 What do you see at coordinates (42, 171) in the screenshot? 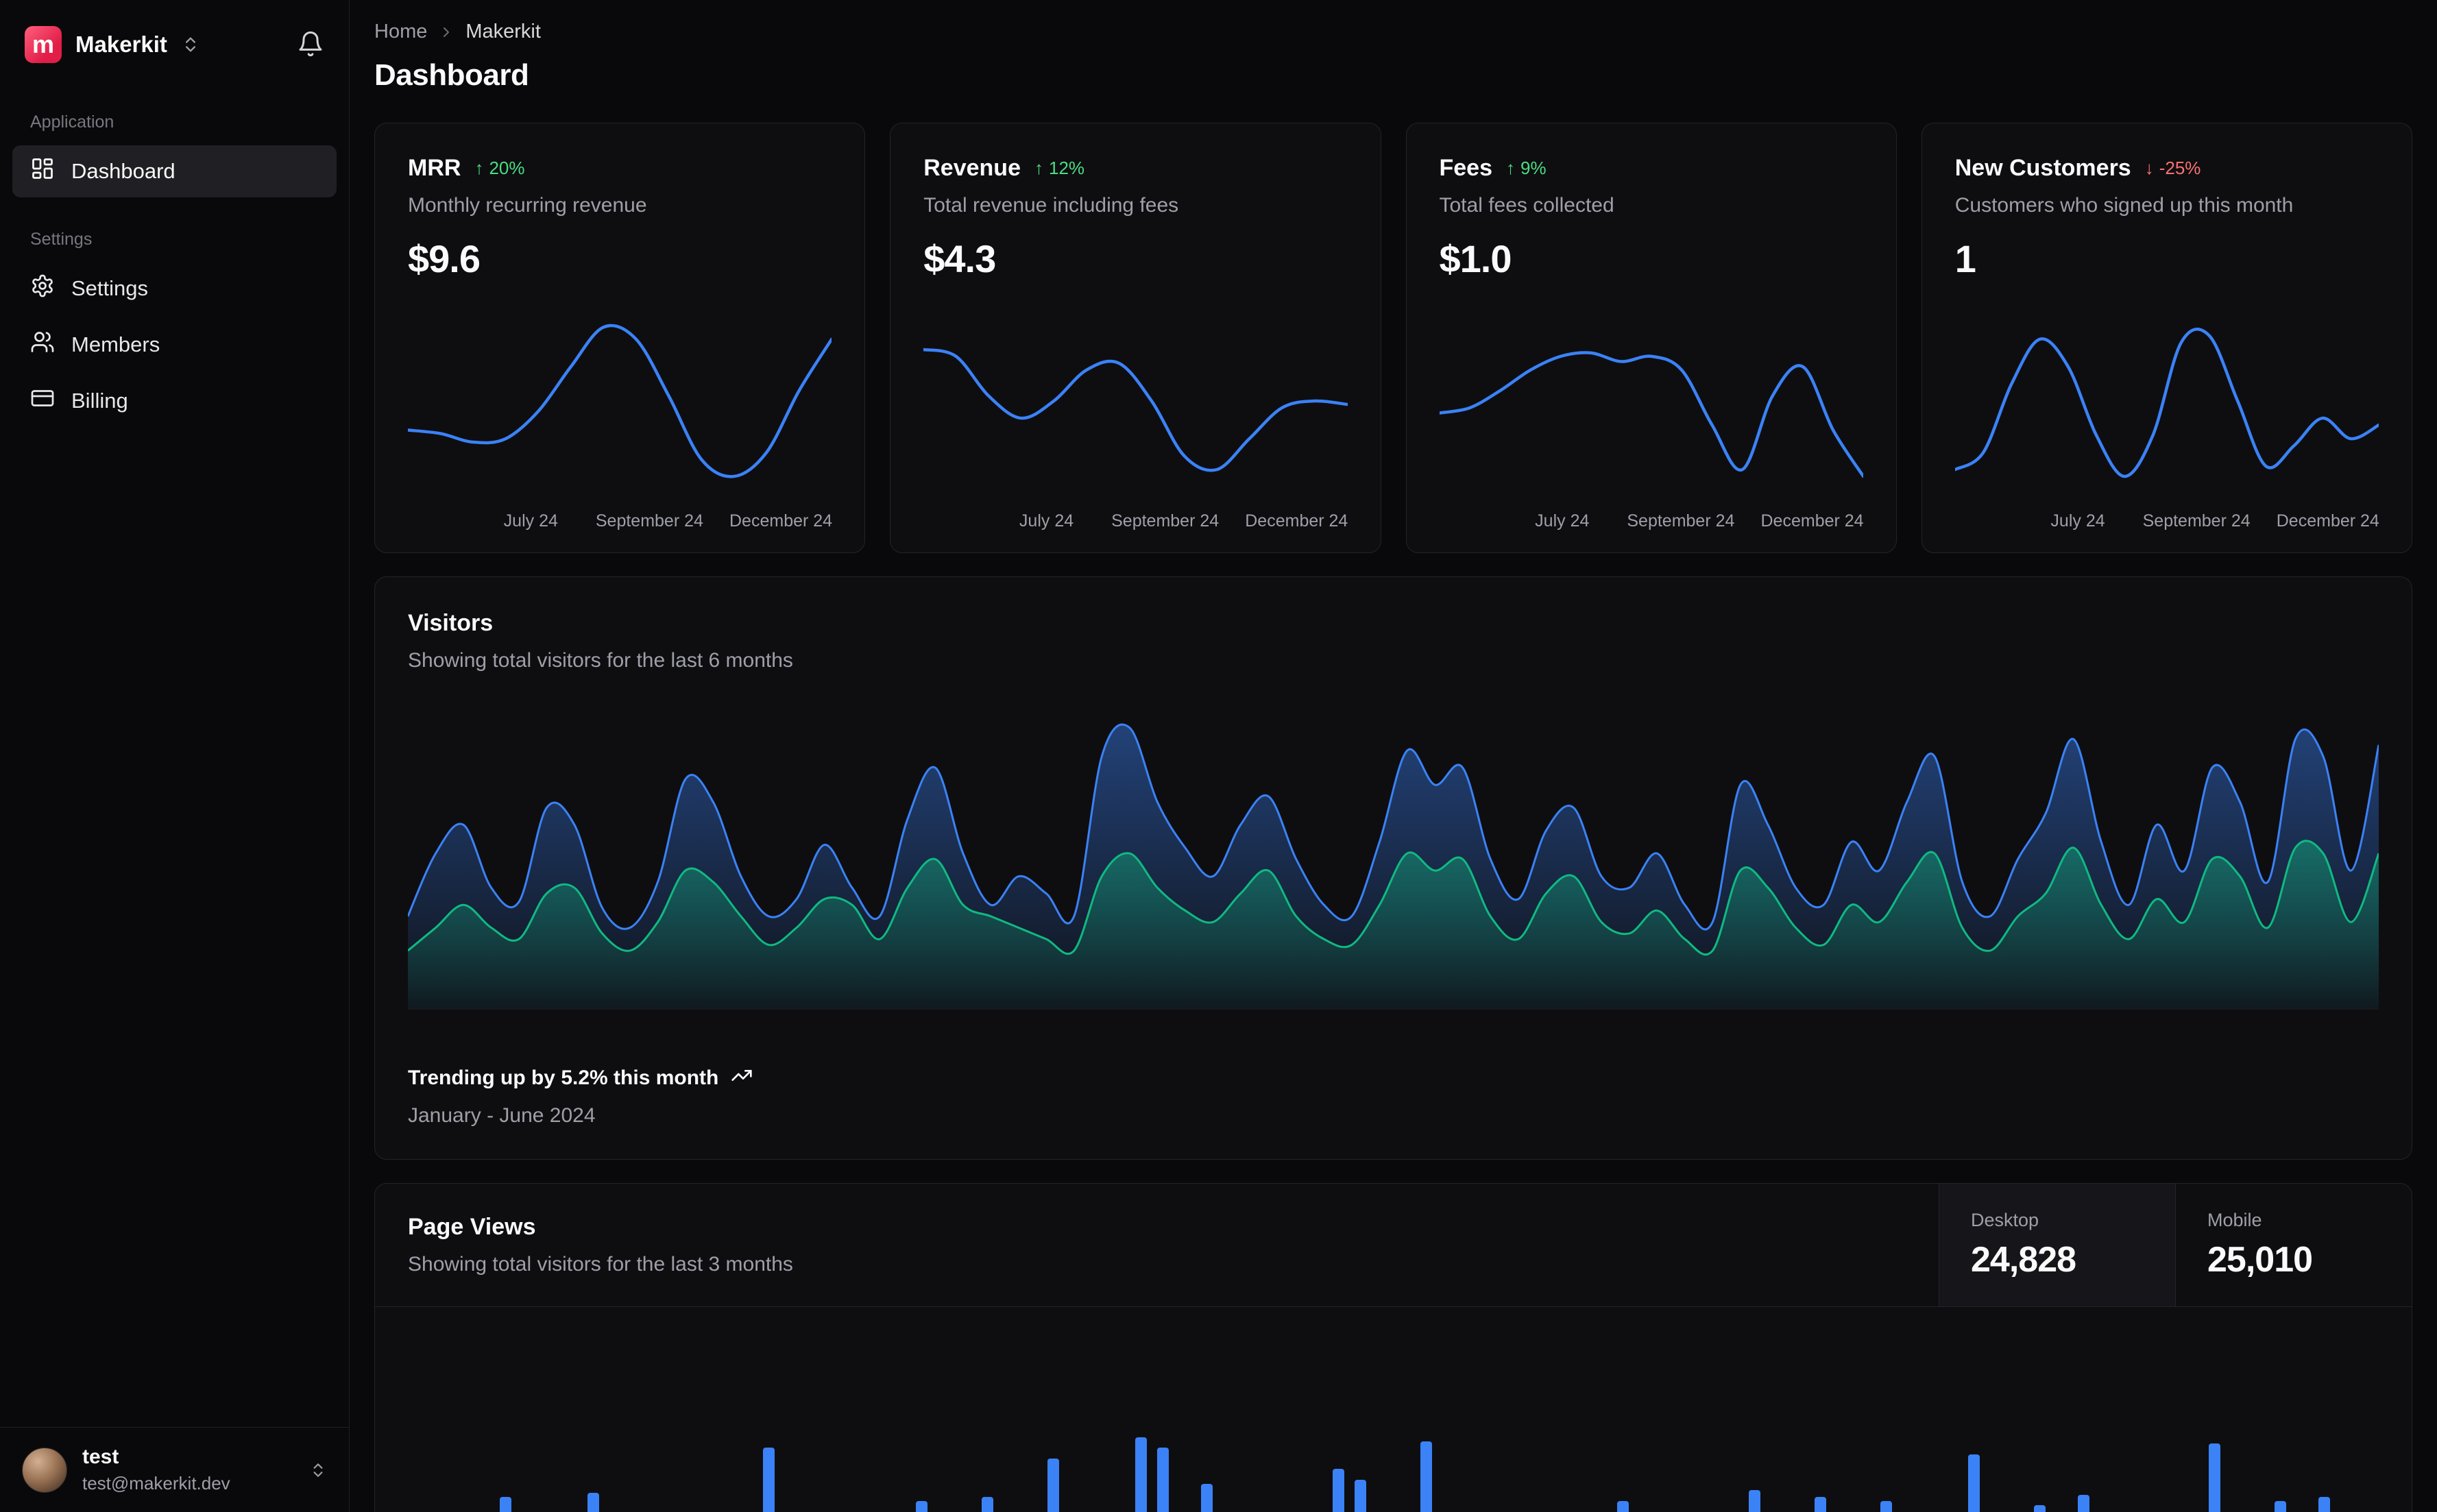
I see `dashboard-icon` at bounding box center [42, 171].